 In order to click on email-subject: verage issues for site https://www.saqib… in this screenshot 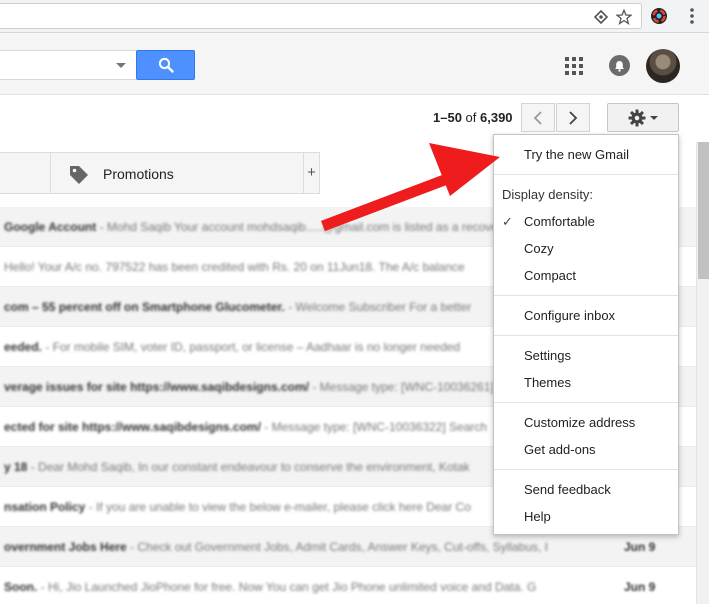, I will do `click(156, 387)`.